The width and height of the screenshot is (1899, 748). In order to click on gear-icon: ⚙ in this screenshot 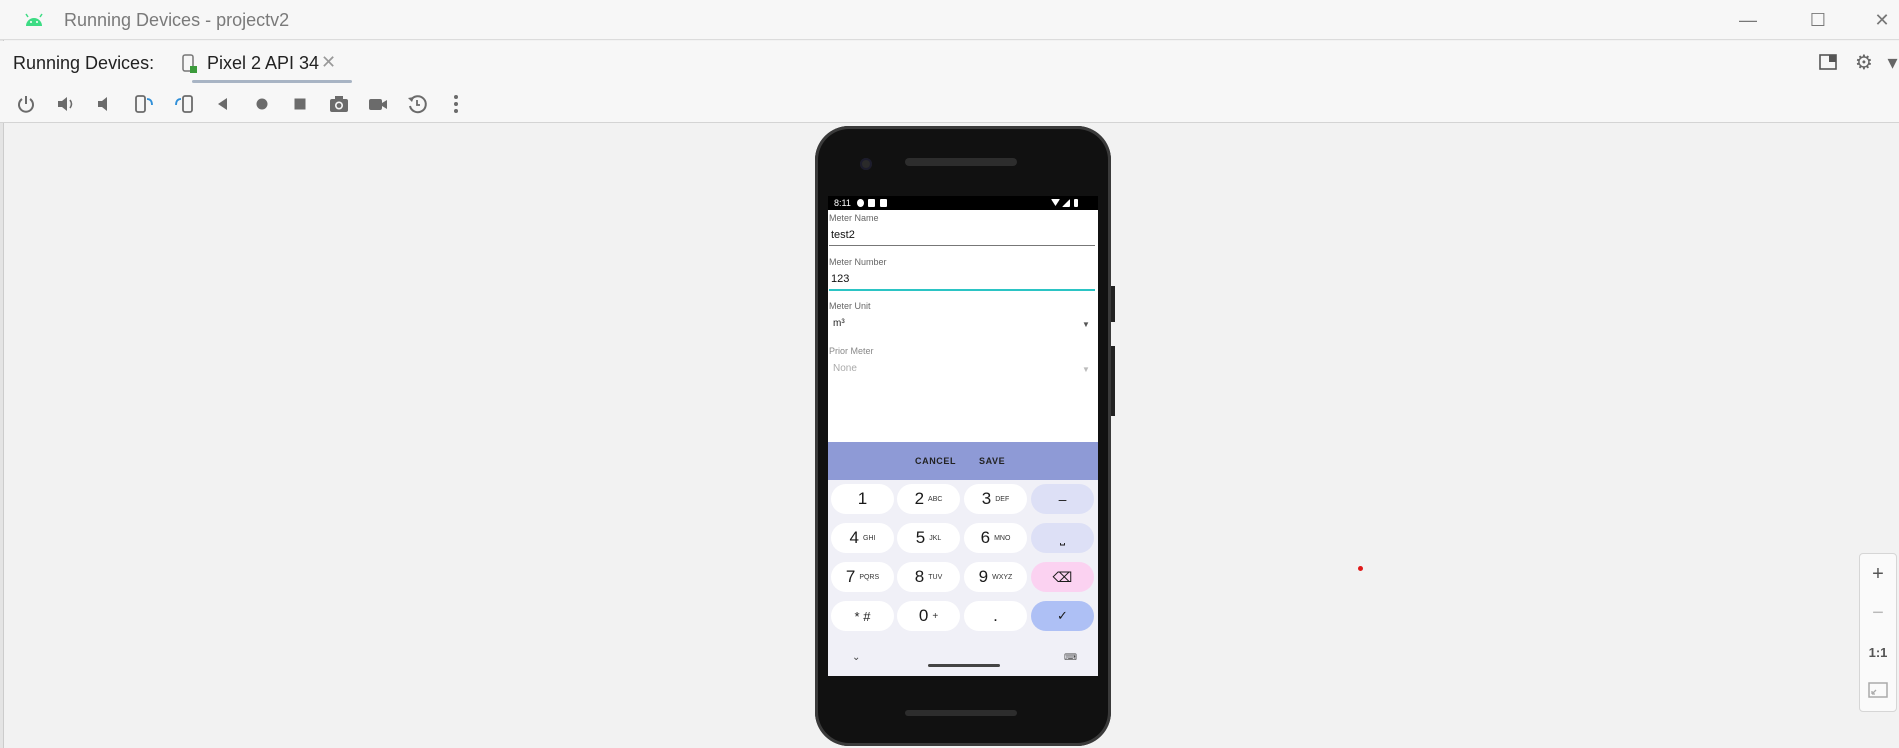, I will do `click(1864, 62)`.